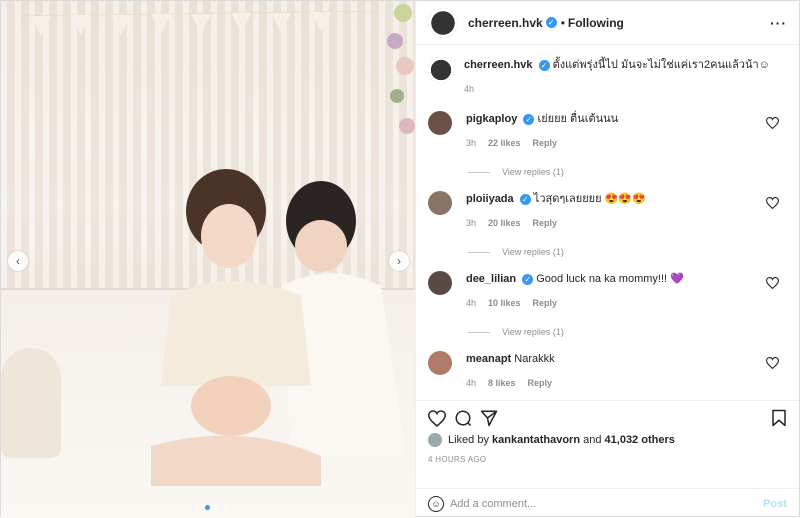 The height and width of the screenshot is (518, 800). I want to click on comment-likes: 20 likes, so click(504, 223).